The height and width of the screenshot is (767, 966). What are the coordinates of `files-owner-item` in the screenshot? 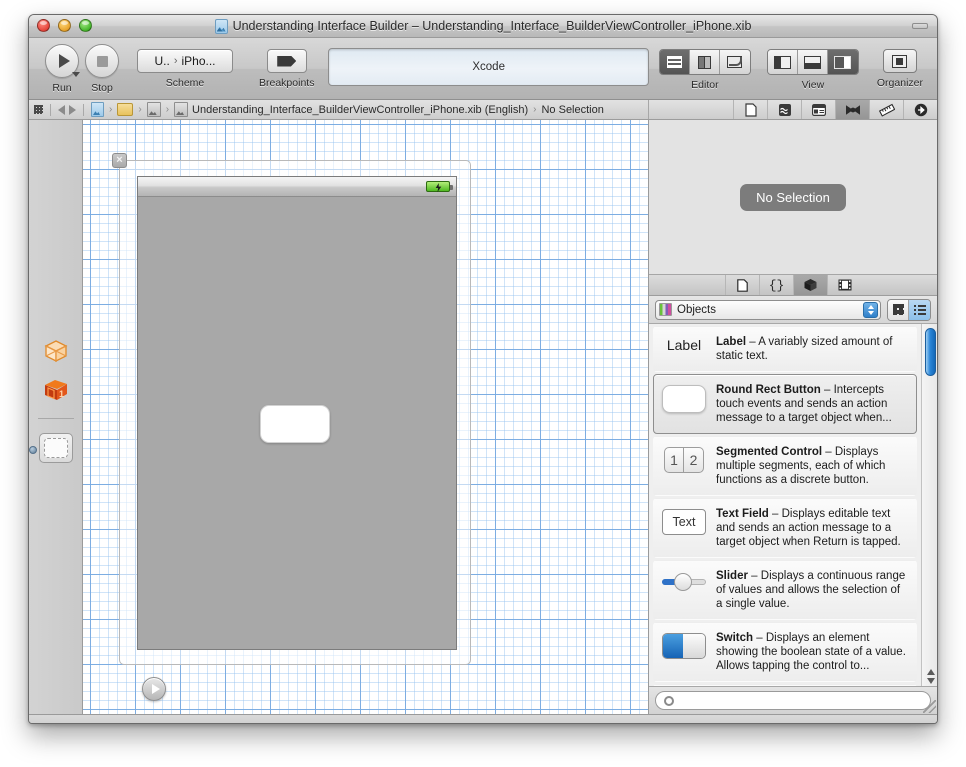 It's located at (56, 352).